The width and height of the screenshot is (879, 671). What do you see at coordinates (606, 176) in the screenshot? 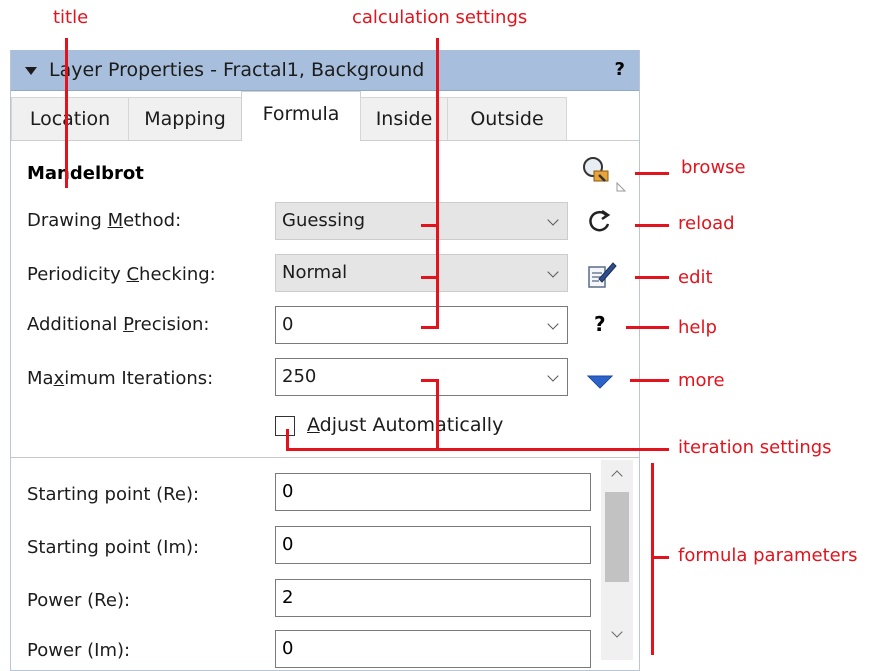
I see `browse-icon` at bounding box center [606, 176].